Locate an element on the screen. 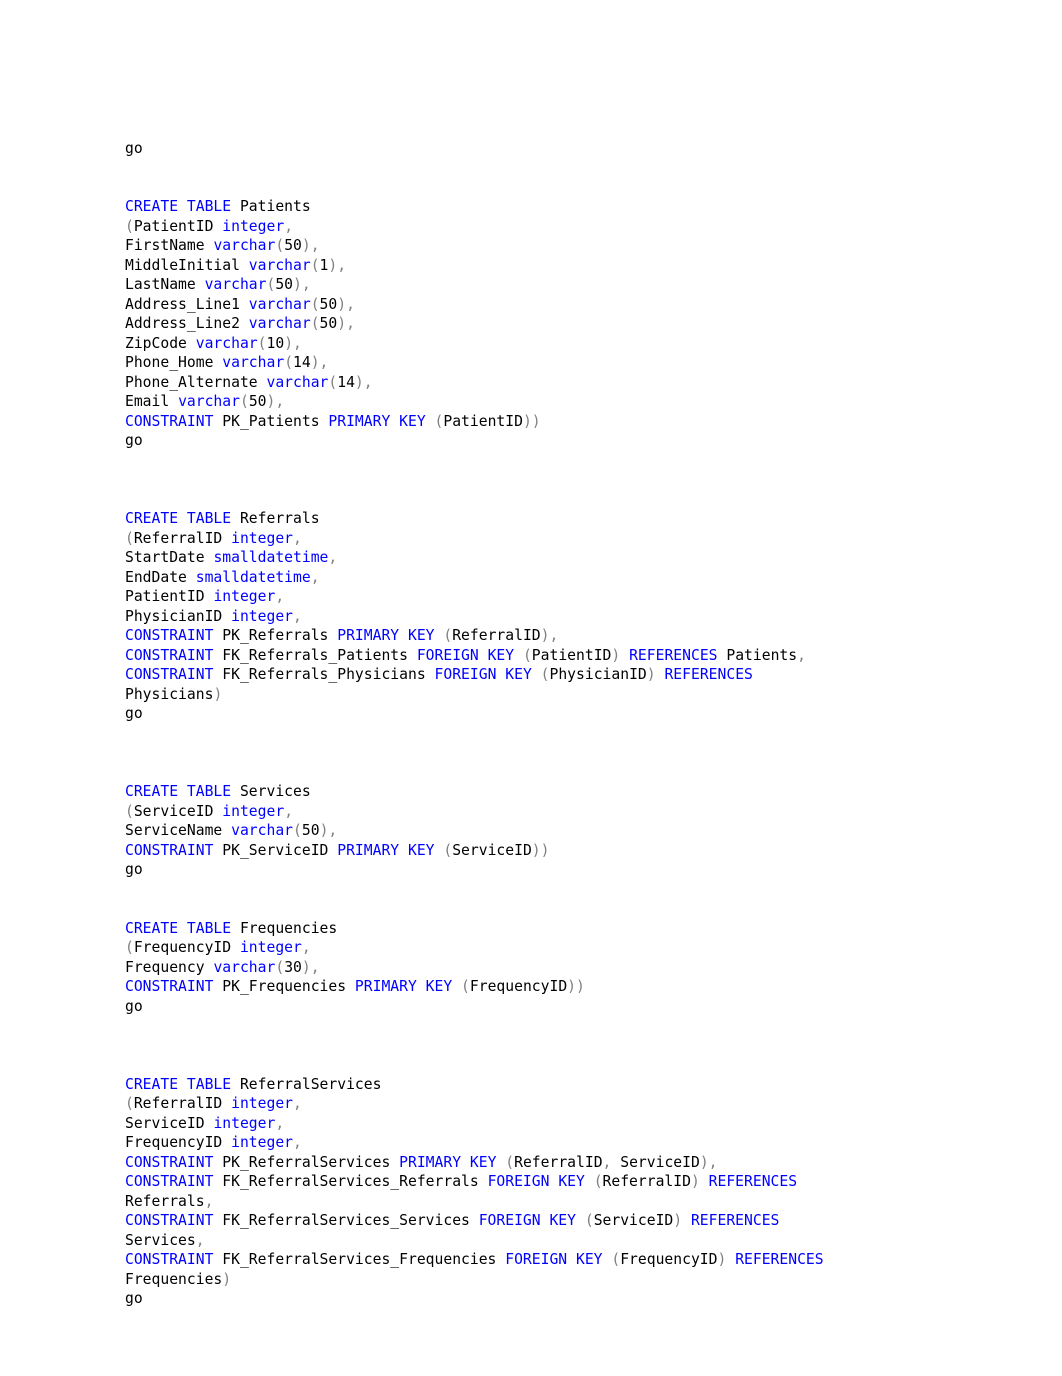 The width and height of the screenshot is (1062, 1376). code-token-id: PatientID is located at coordinates (169, 597).